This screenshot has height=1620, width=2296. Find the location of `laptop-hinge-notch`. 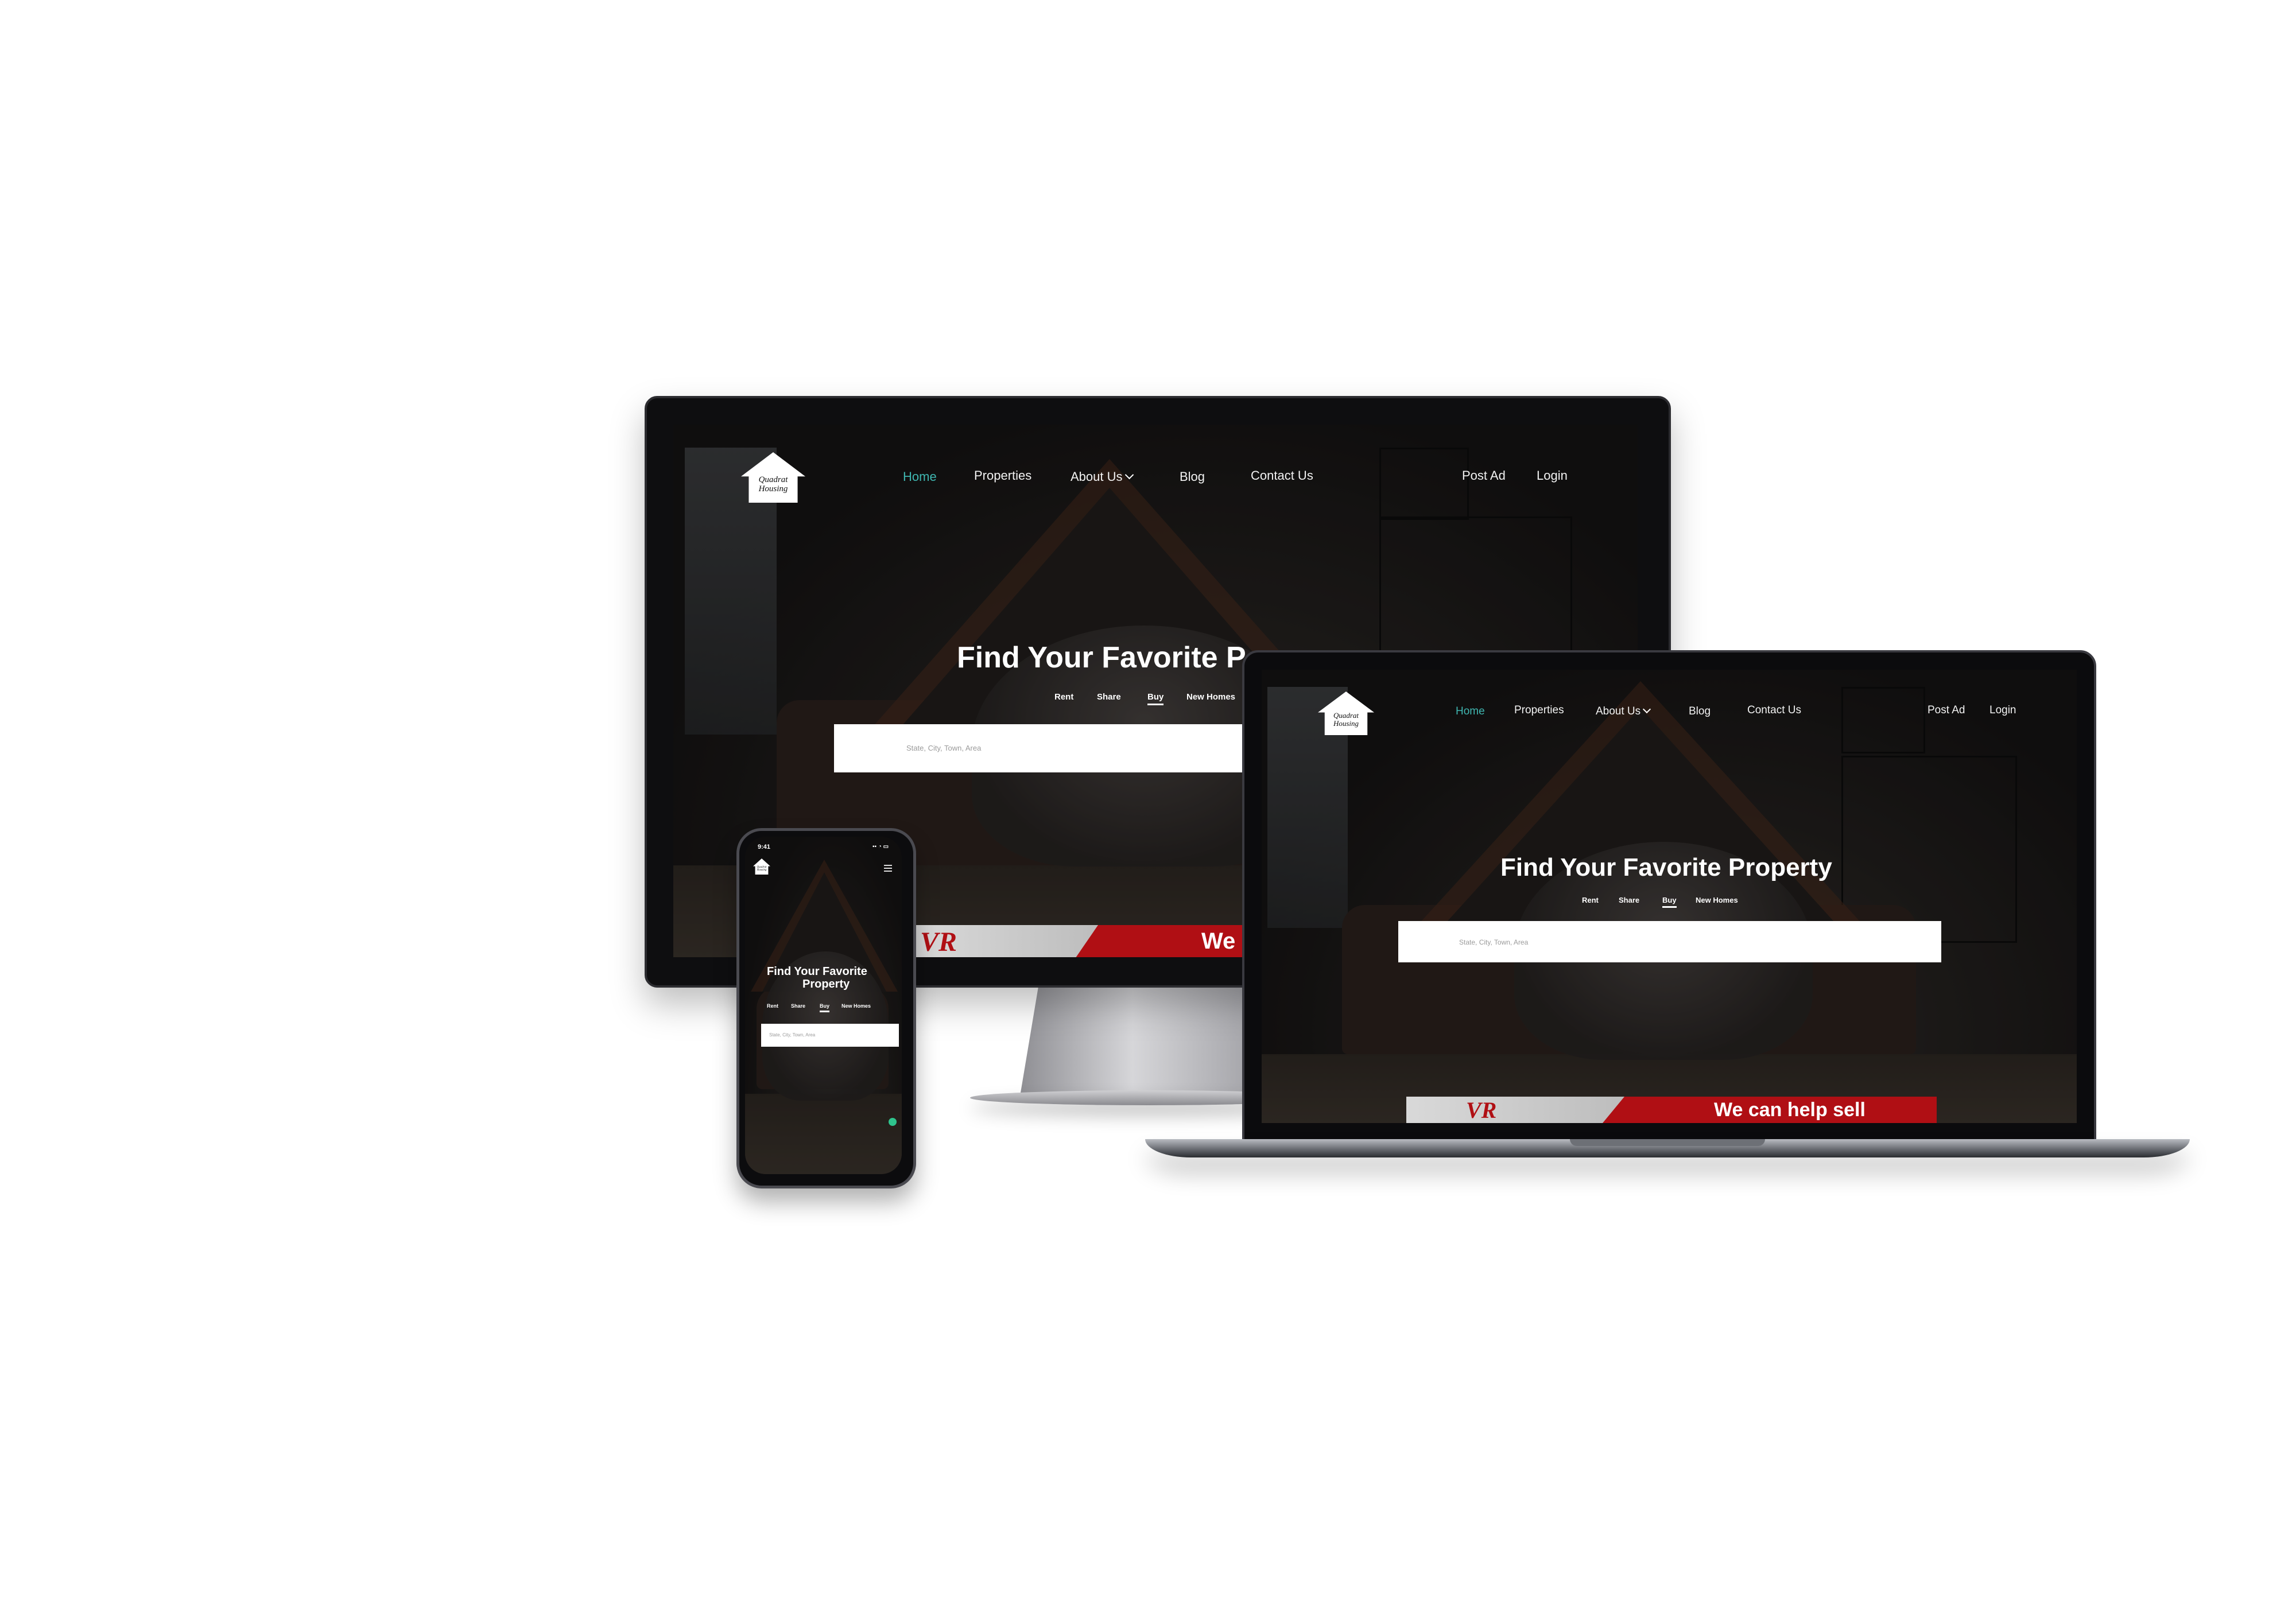

laptop-hinge-notch is located at coordinates (1667, 1142).